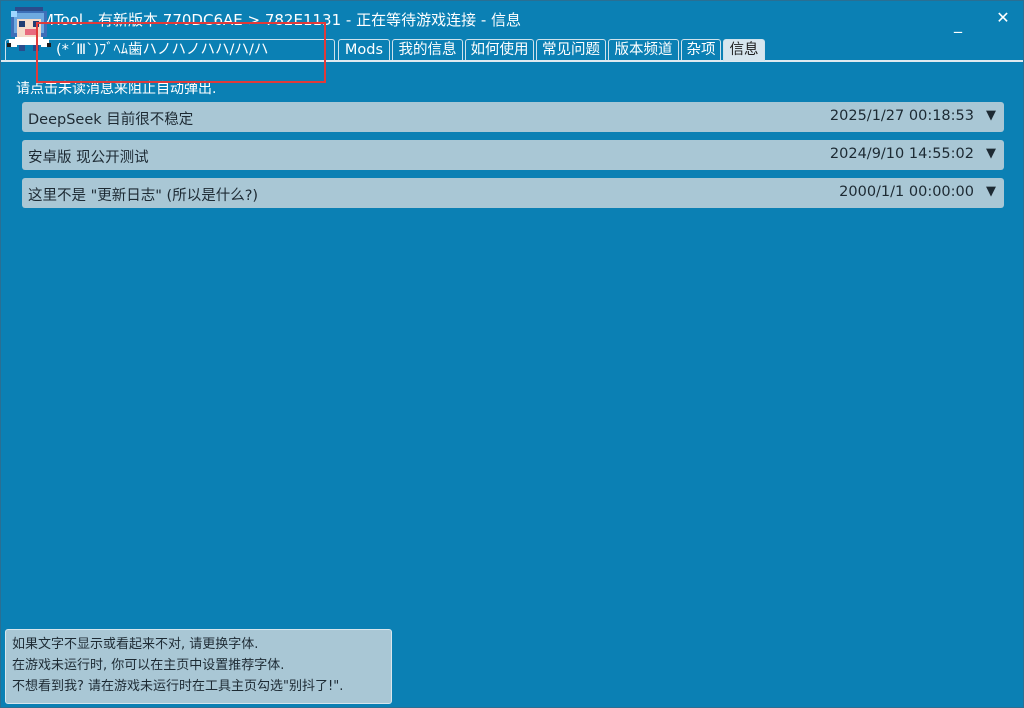 The image size is (1024, 708). Describe the element at coordinates (148, 665) in the screenshot. I see `tip-line-2: 在游戏未运行时, 你可以在主页中设置推荐字体.` at that location.